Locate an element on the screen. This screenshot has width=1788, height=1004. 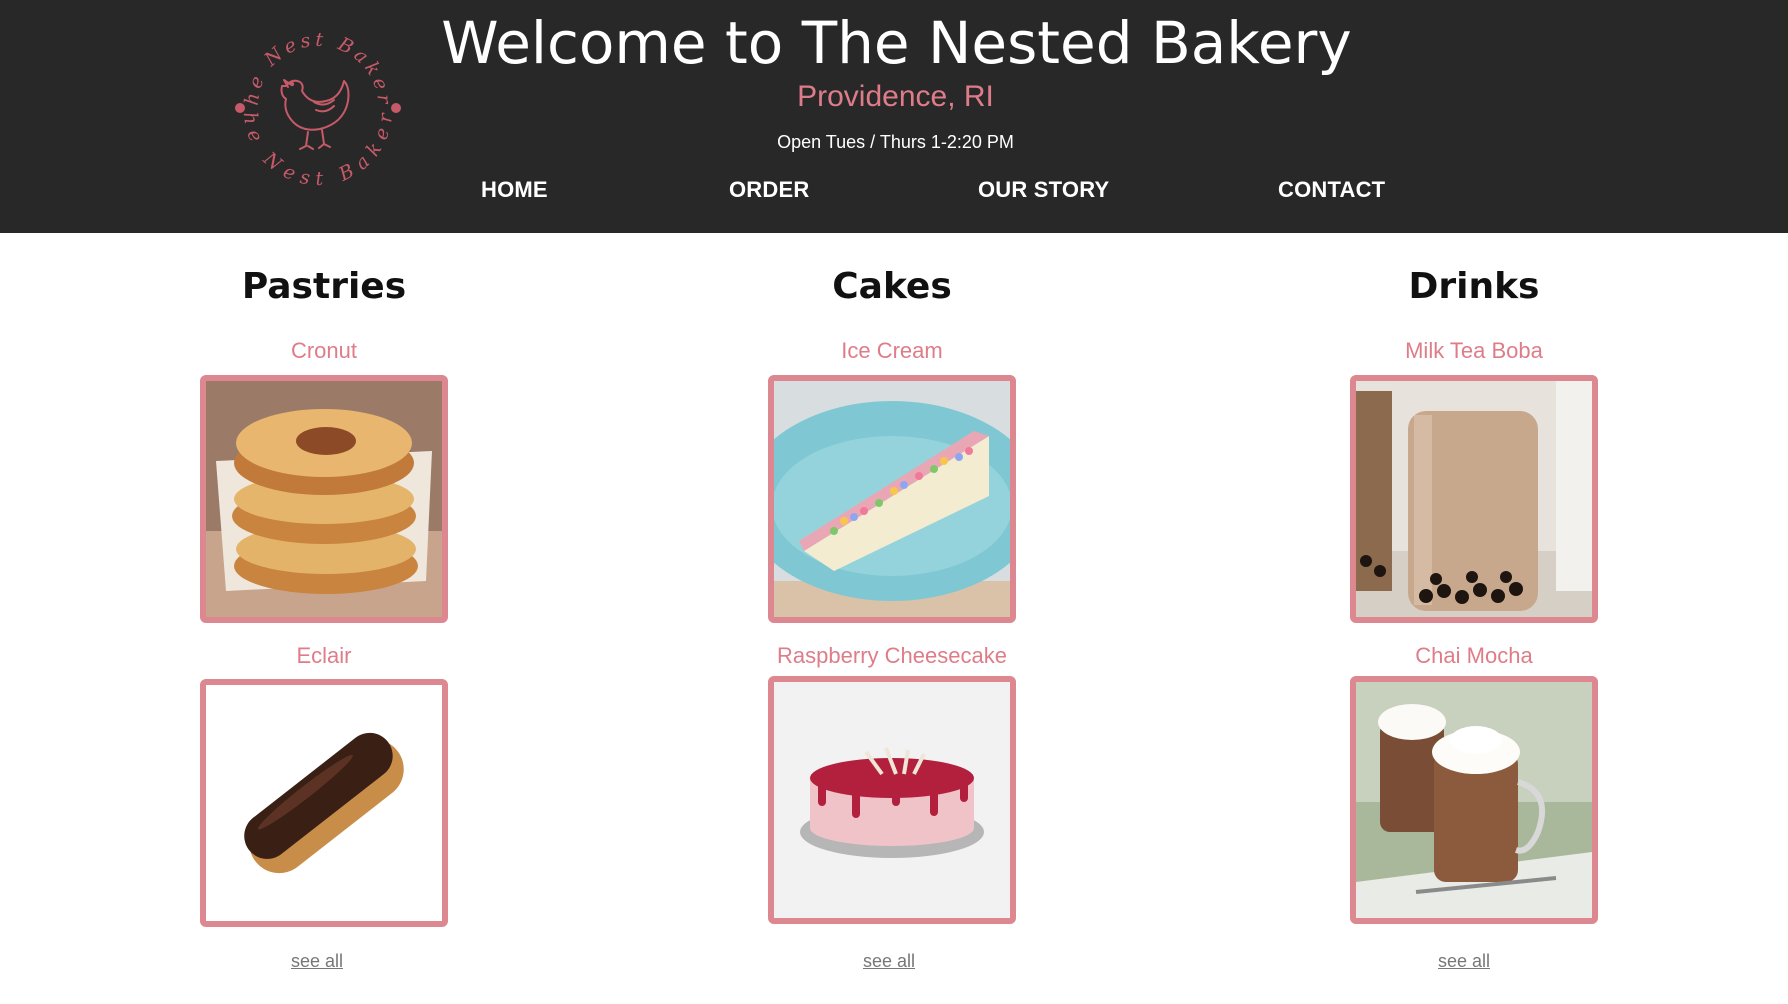
see-all-cakes-link: see all is located at coordinates (889, 961).